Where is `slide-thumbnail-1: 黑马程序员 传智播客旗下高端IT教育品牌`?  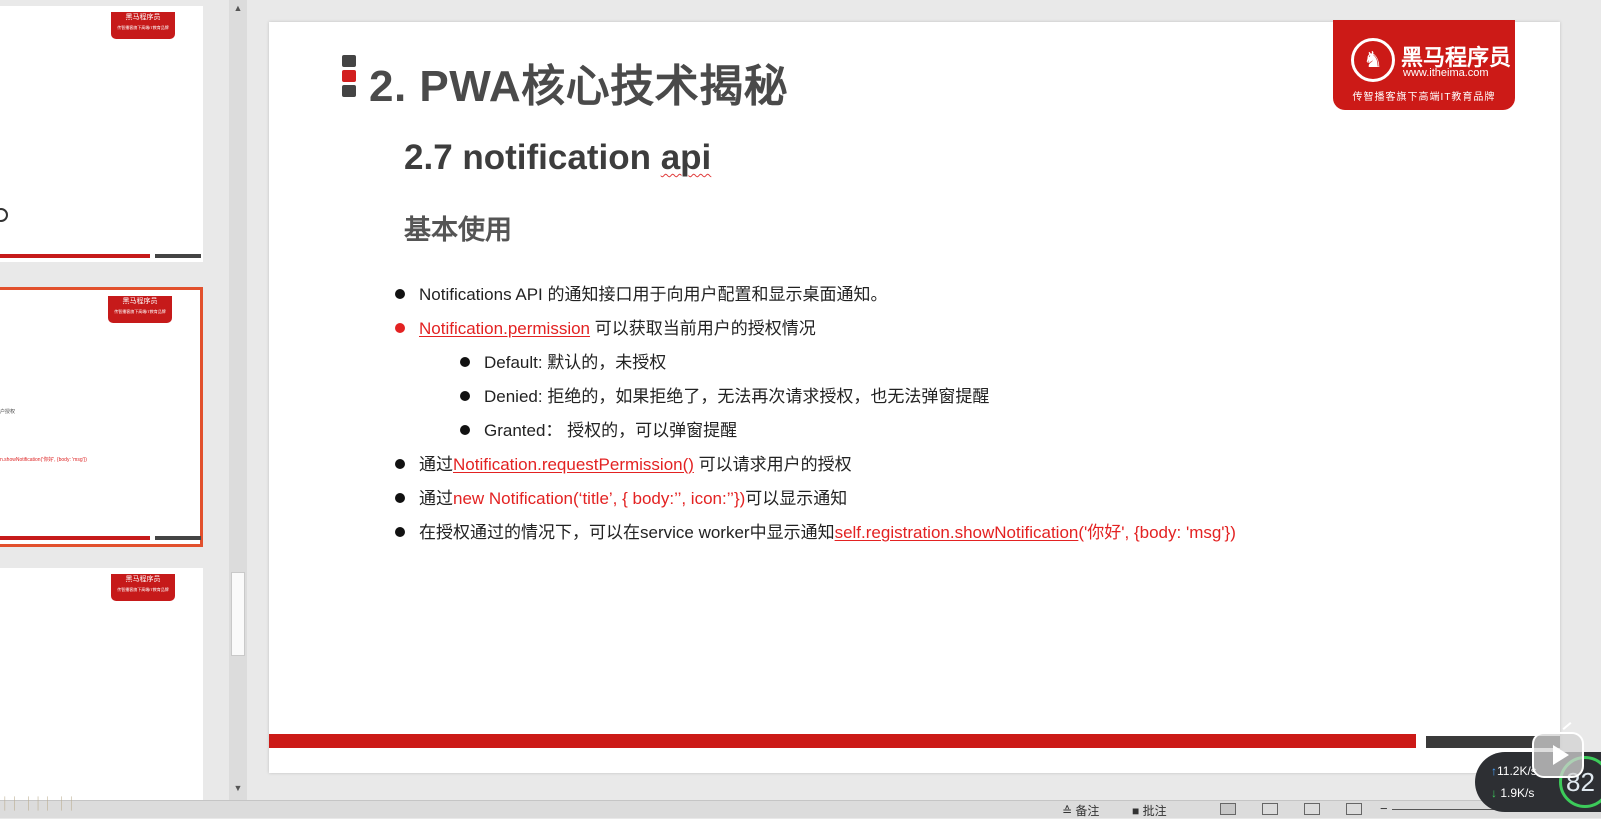
slide-thumbnail-1: 黑马程序员 传智播客旗下高端IT教育品牌 is located at coordinates (101, 134).